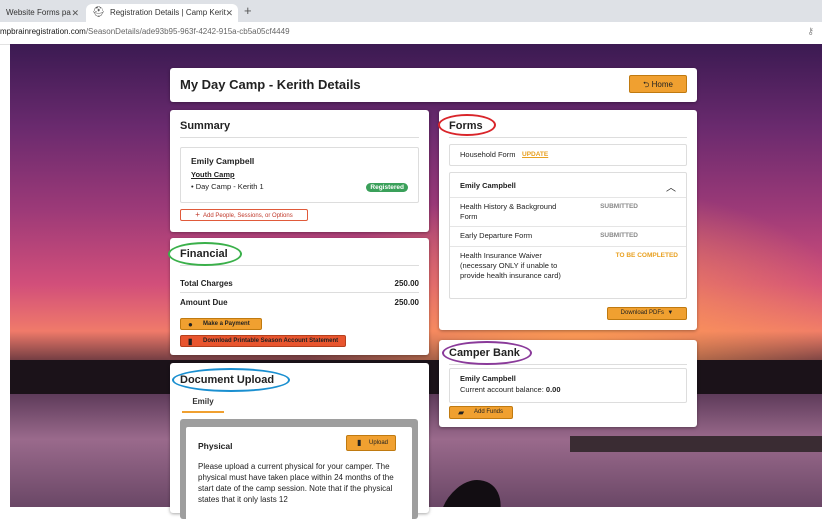 The width and height of the screenshot is (822, 527). I want to click on total-charges-value: 250.00, so click(406, 283).